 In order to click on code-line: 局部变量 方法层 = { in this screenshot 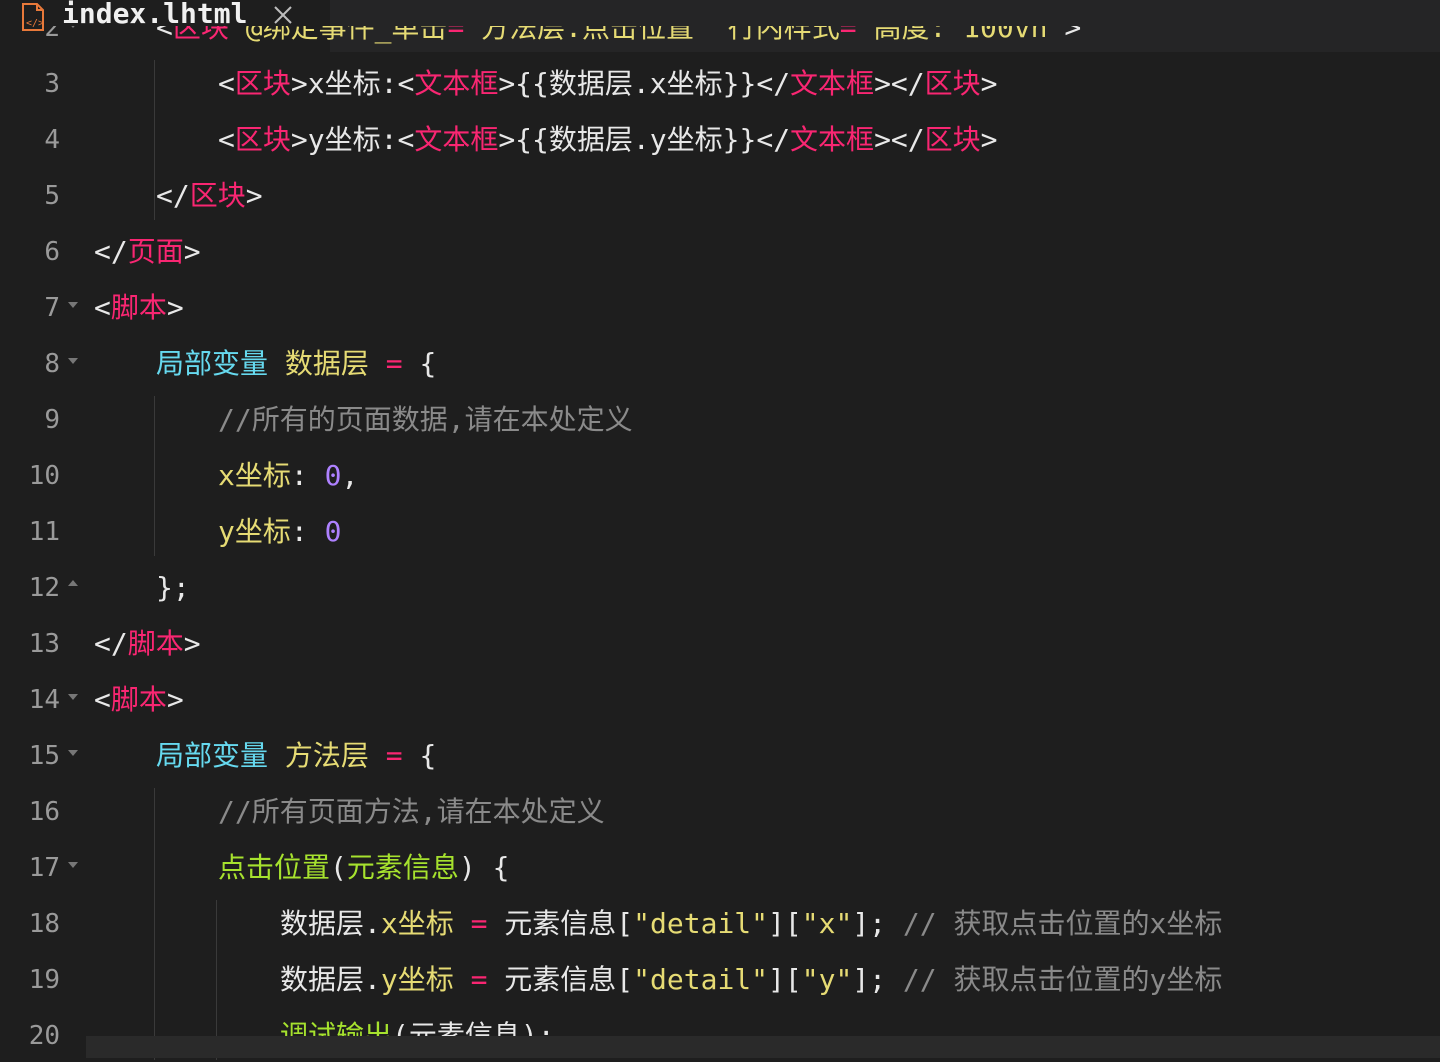, I will do `click(296, 756)`.